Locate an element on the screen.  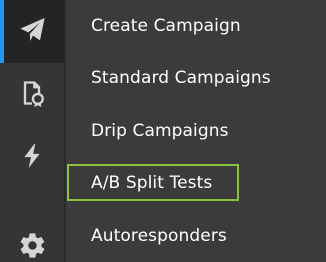
paper-plane-icon is located at coordinates (32, 31).